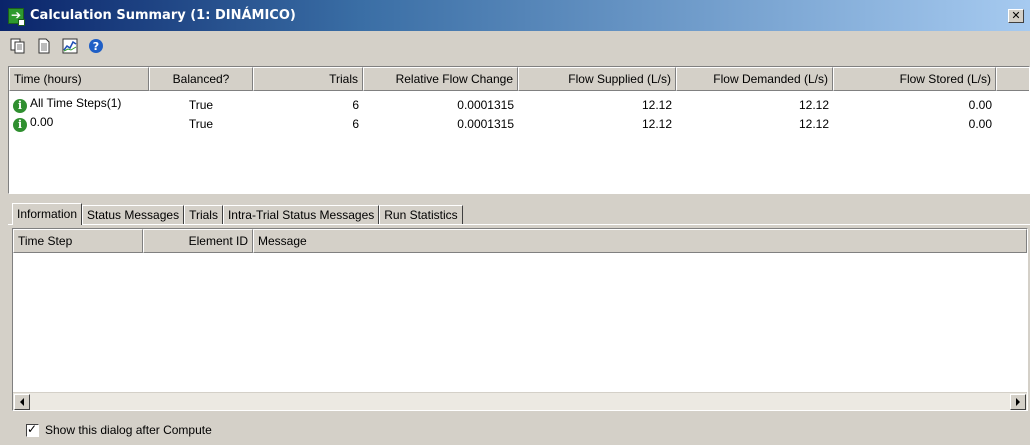 The image size is (1030, 445). Describe the element at coordinates (754, 79) in the screenshot. I see `column-header-flow-demanded: Flow Demanded (L/s)` at that location.